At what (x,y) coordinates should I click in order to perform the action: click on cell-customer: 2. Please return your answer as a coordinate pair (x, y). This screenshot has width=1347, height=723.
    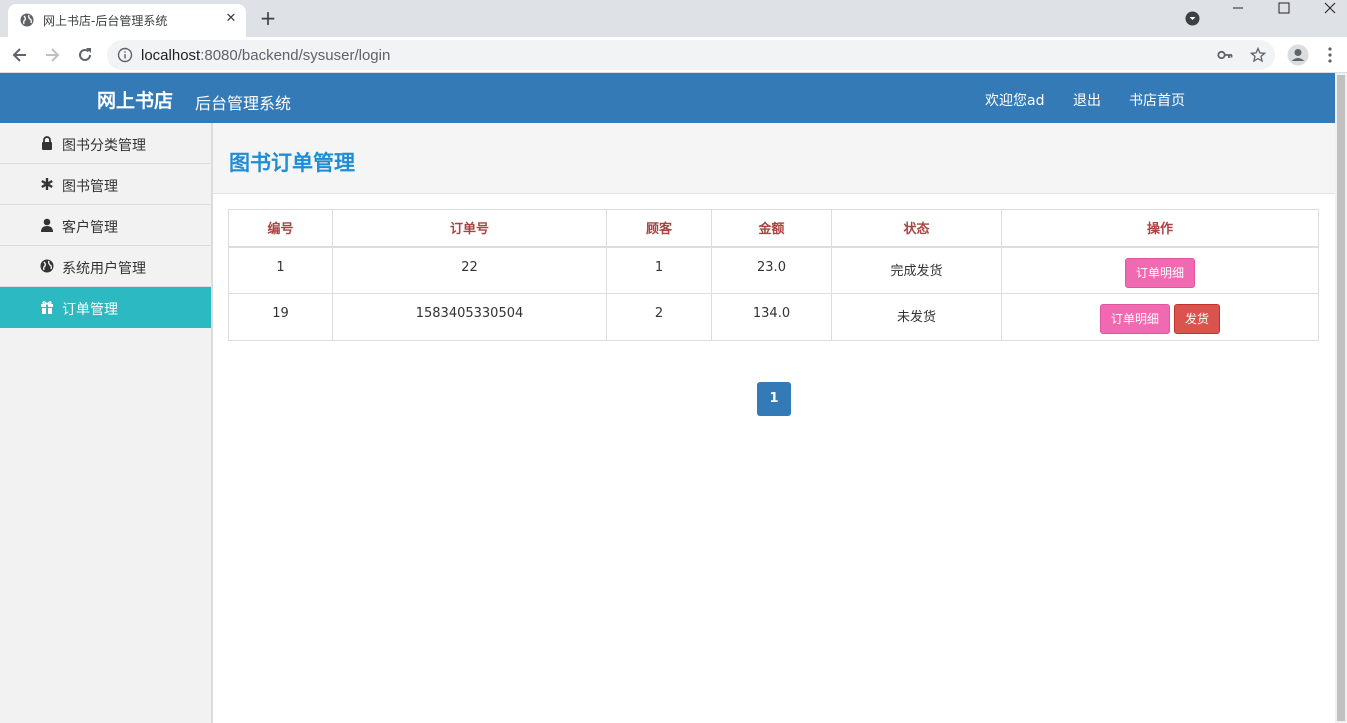
    Looking at the image, I should click on (659, 317).